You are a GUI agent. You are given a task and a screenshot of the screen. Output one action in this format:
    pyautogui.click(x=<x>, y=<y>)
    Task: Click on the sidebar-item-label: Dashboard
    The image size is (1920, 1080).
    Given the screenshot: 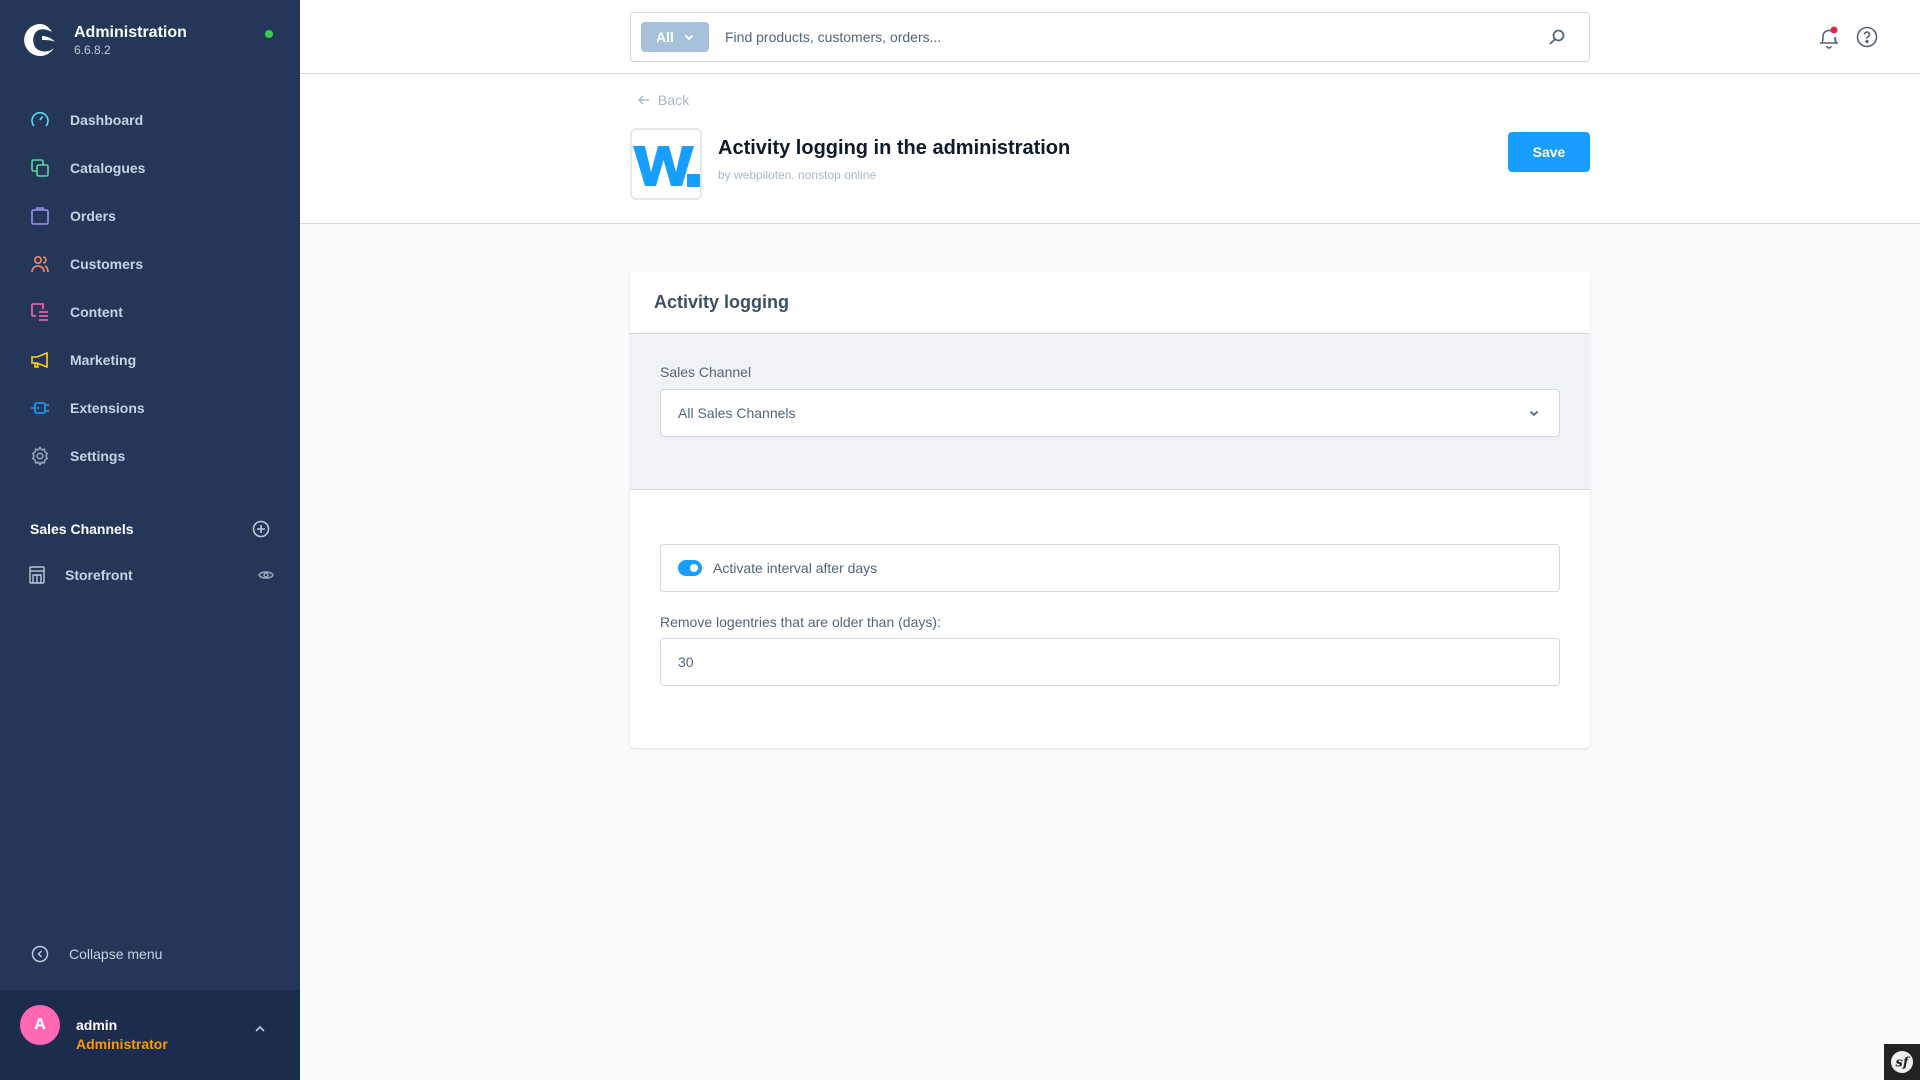 What is the action you would take?
    pyautogui.click(x=107, y=120)
    